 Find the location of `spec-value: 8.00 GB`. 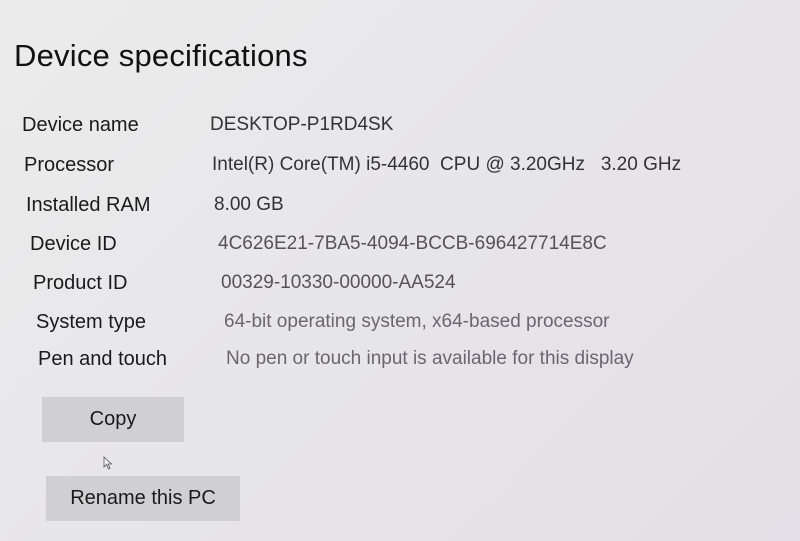

spec-value: 8.00 GB is located at coordinates (249, 204).